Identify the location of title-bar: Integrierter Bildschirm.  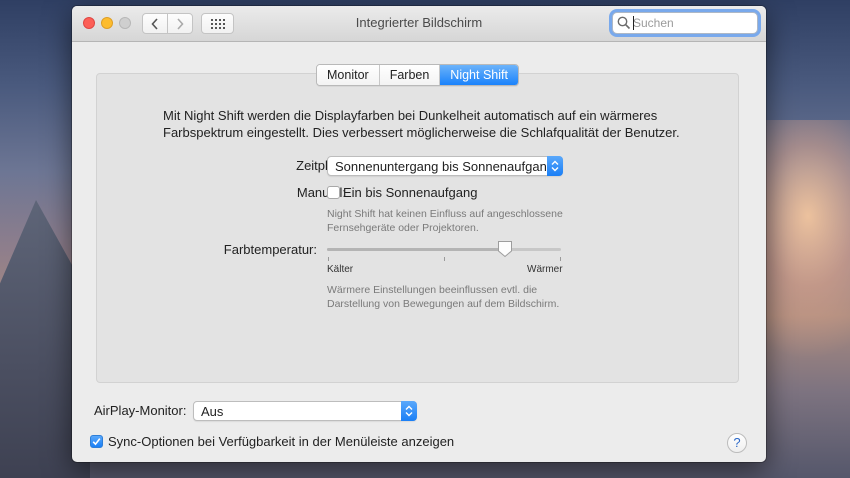
(419, 24).